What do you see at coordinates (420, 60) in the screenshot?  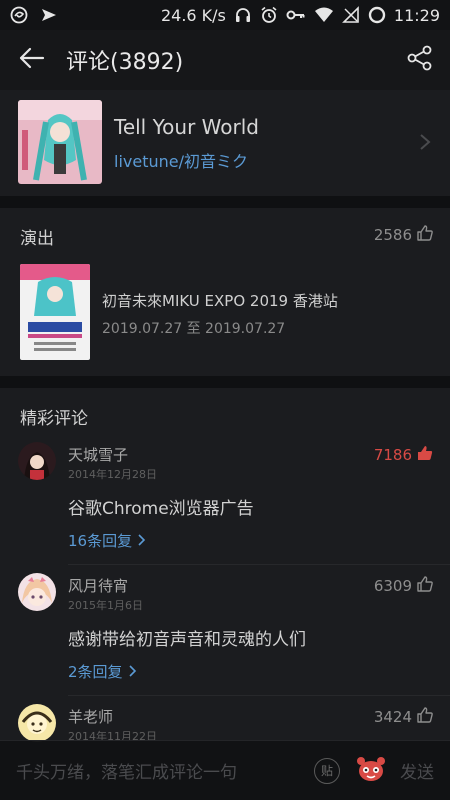 I see `share-icon` at bounding box center [420, 60].